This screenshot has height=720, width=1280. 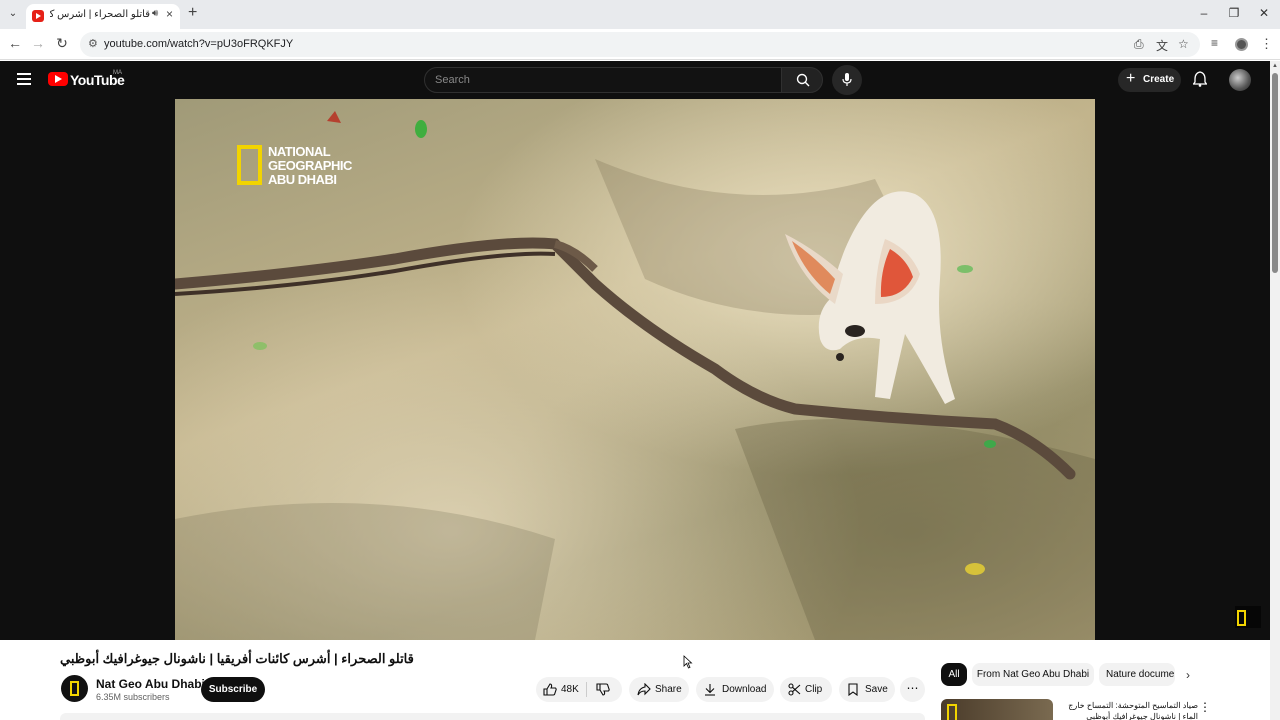 I want to click on omnibox: ⚙︎ youtube.com/watch?v=pU3oFRQKFJY ⎙ 文 ☆, so click(x=640, y=44).